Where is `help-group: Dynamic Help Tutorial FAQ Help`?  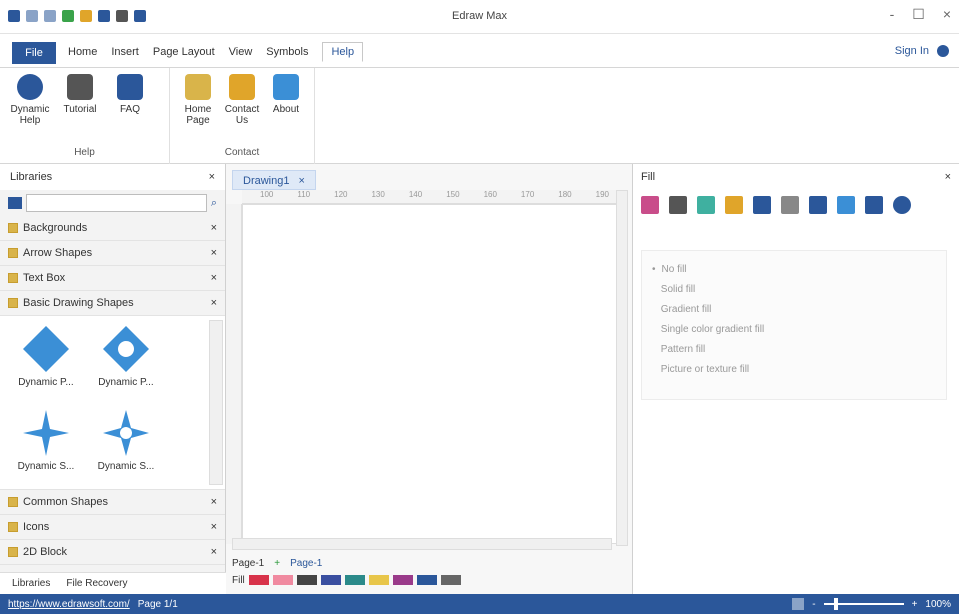 help-group: Dynamic Help Tutorial FAQ Help is located at coordinates (85, 116).